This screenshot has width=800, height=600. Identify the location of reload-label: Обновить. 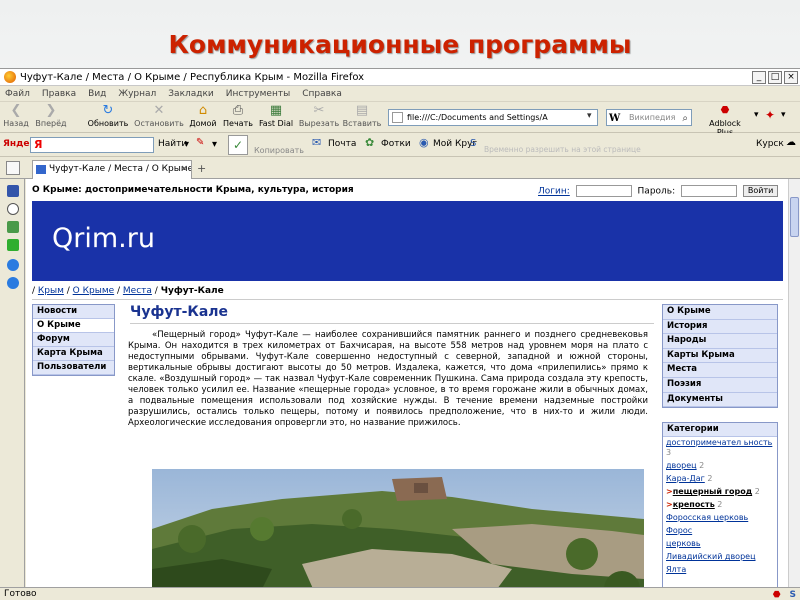
(108, 123).